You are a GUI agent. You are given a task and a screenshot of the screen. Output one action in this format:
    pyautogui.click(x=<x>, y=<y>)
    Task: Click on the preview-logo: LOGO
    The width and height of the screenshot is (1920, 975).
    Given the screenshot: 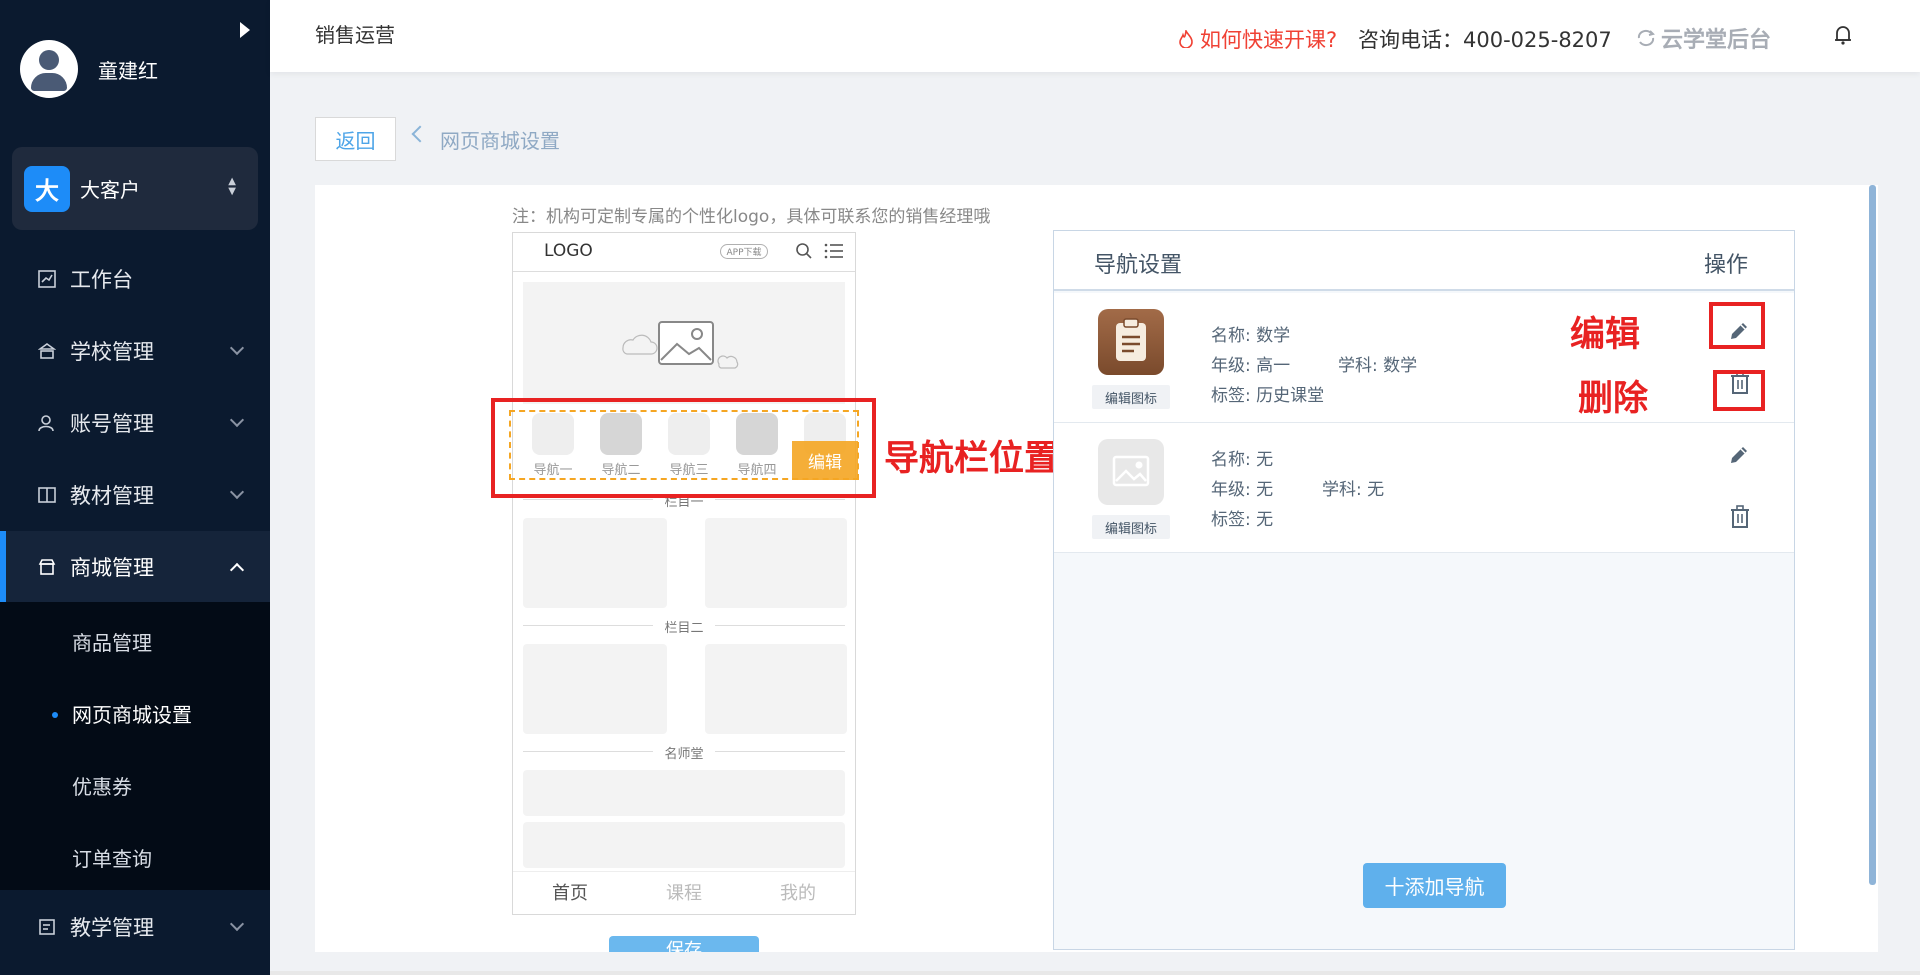 What is the action you would take?
    pyautogui.click(x=568, y=251)
    